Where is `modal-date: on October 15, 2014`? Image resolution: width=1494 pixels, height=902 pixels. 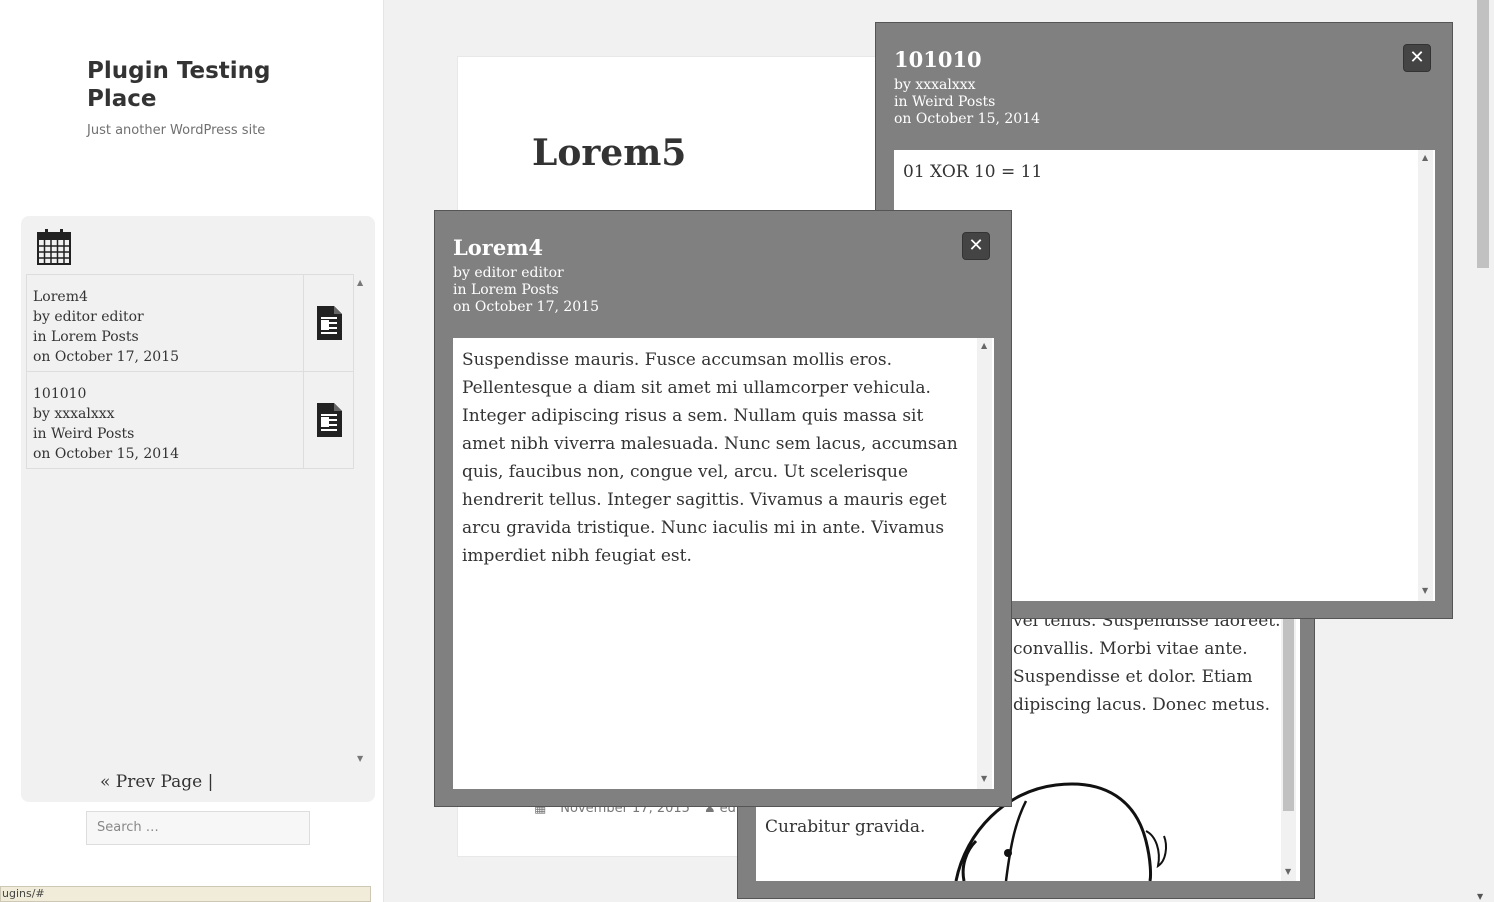 modal-date: on October 15, 2014 is located at coordinates (967, 119).